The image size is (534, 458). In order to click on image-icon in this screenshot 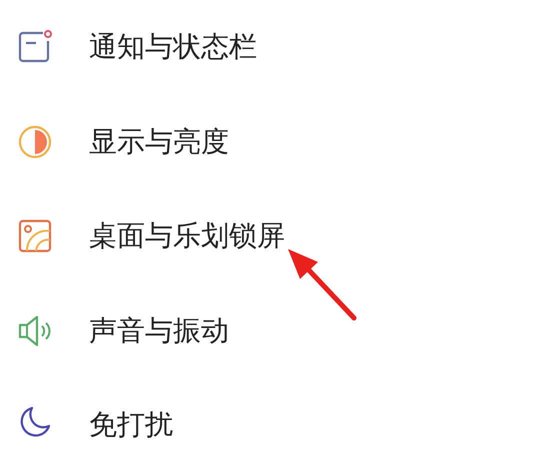, I will do `click(35, 236)`.